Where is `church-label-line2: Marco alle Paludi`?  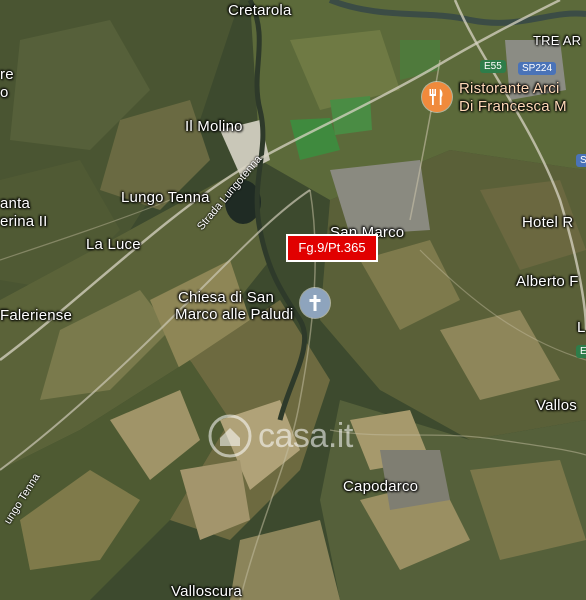 church-label-line2: Marco alle Paludi is located at coordinates (234, 314).